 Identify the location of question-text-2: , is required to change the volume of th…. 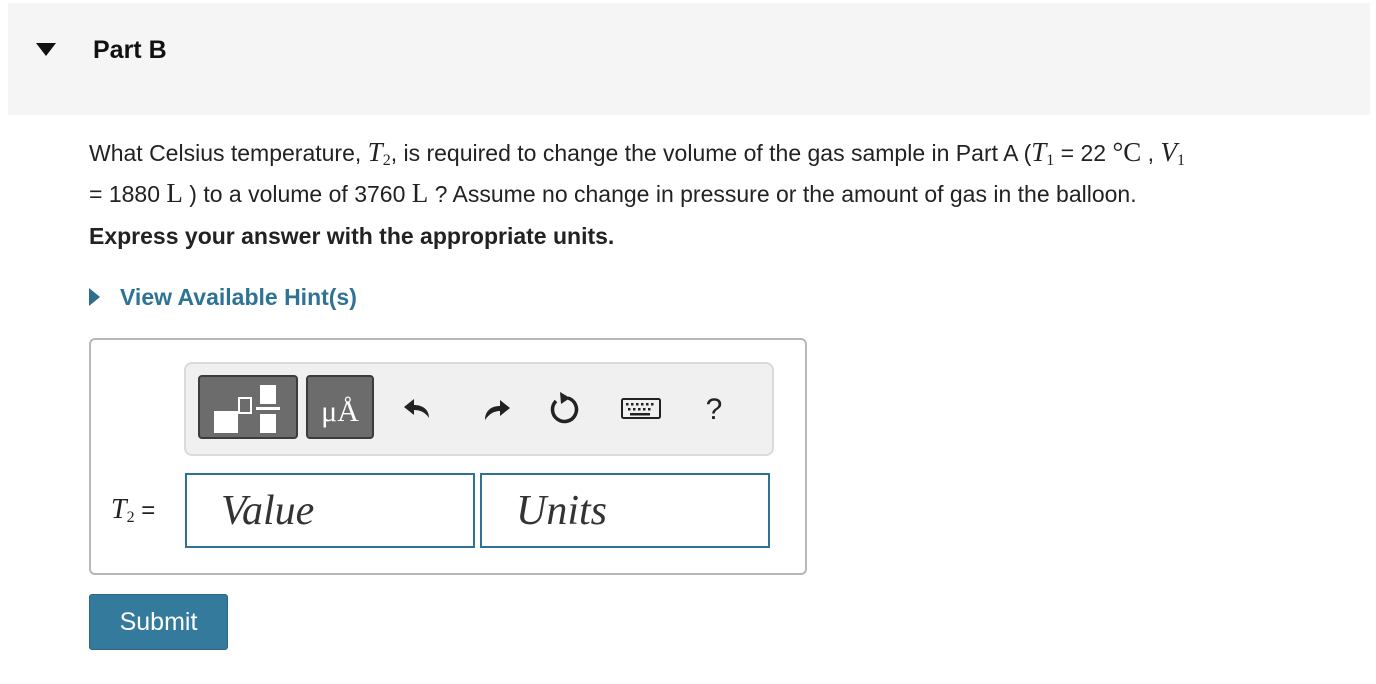
(711, 153).